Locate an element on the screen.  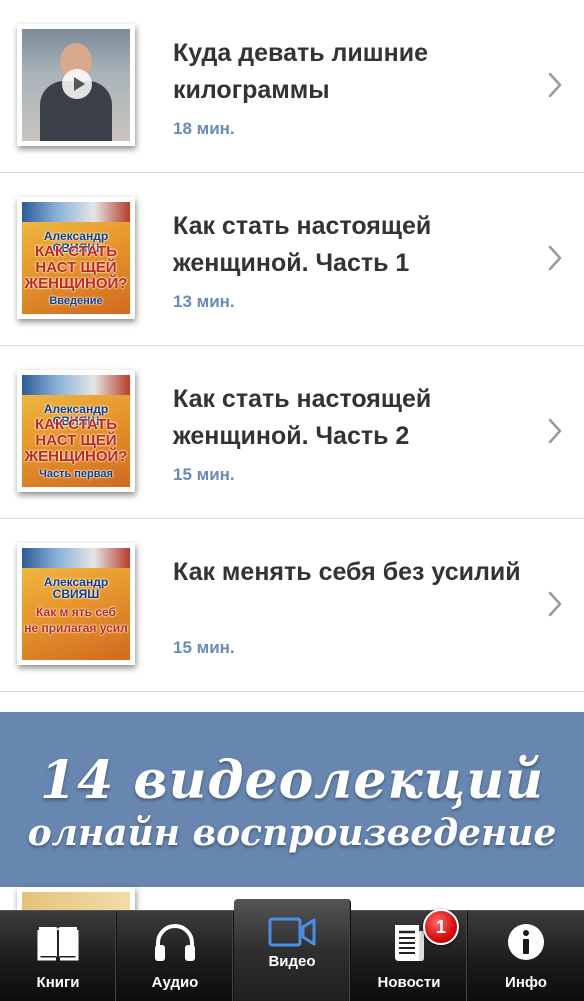
video-title: Куда девать лишние килограммы is located at coordinates (300, 71).